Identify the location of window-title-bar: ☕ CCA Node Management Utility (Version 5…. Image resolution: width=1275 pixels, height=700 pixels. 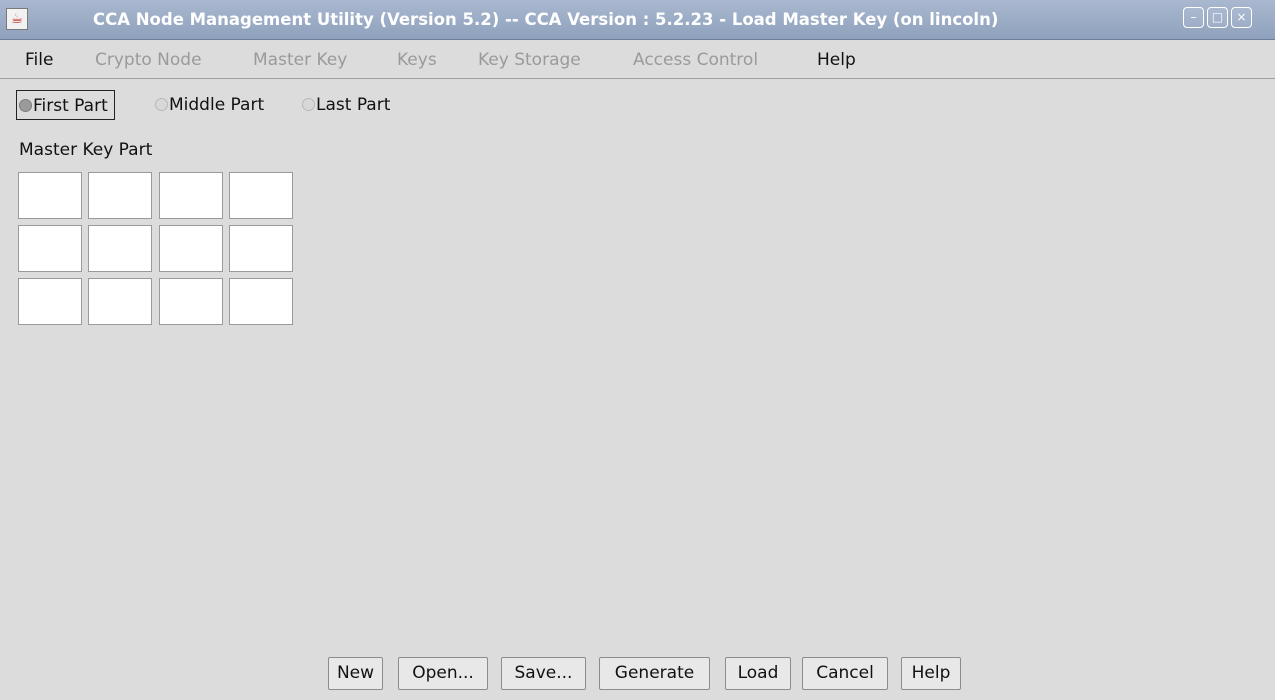
(637, 20).